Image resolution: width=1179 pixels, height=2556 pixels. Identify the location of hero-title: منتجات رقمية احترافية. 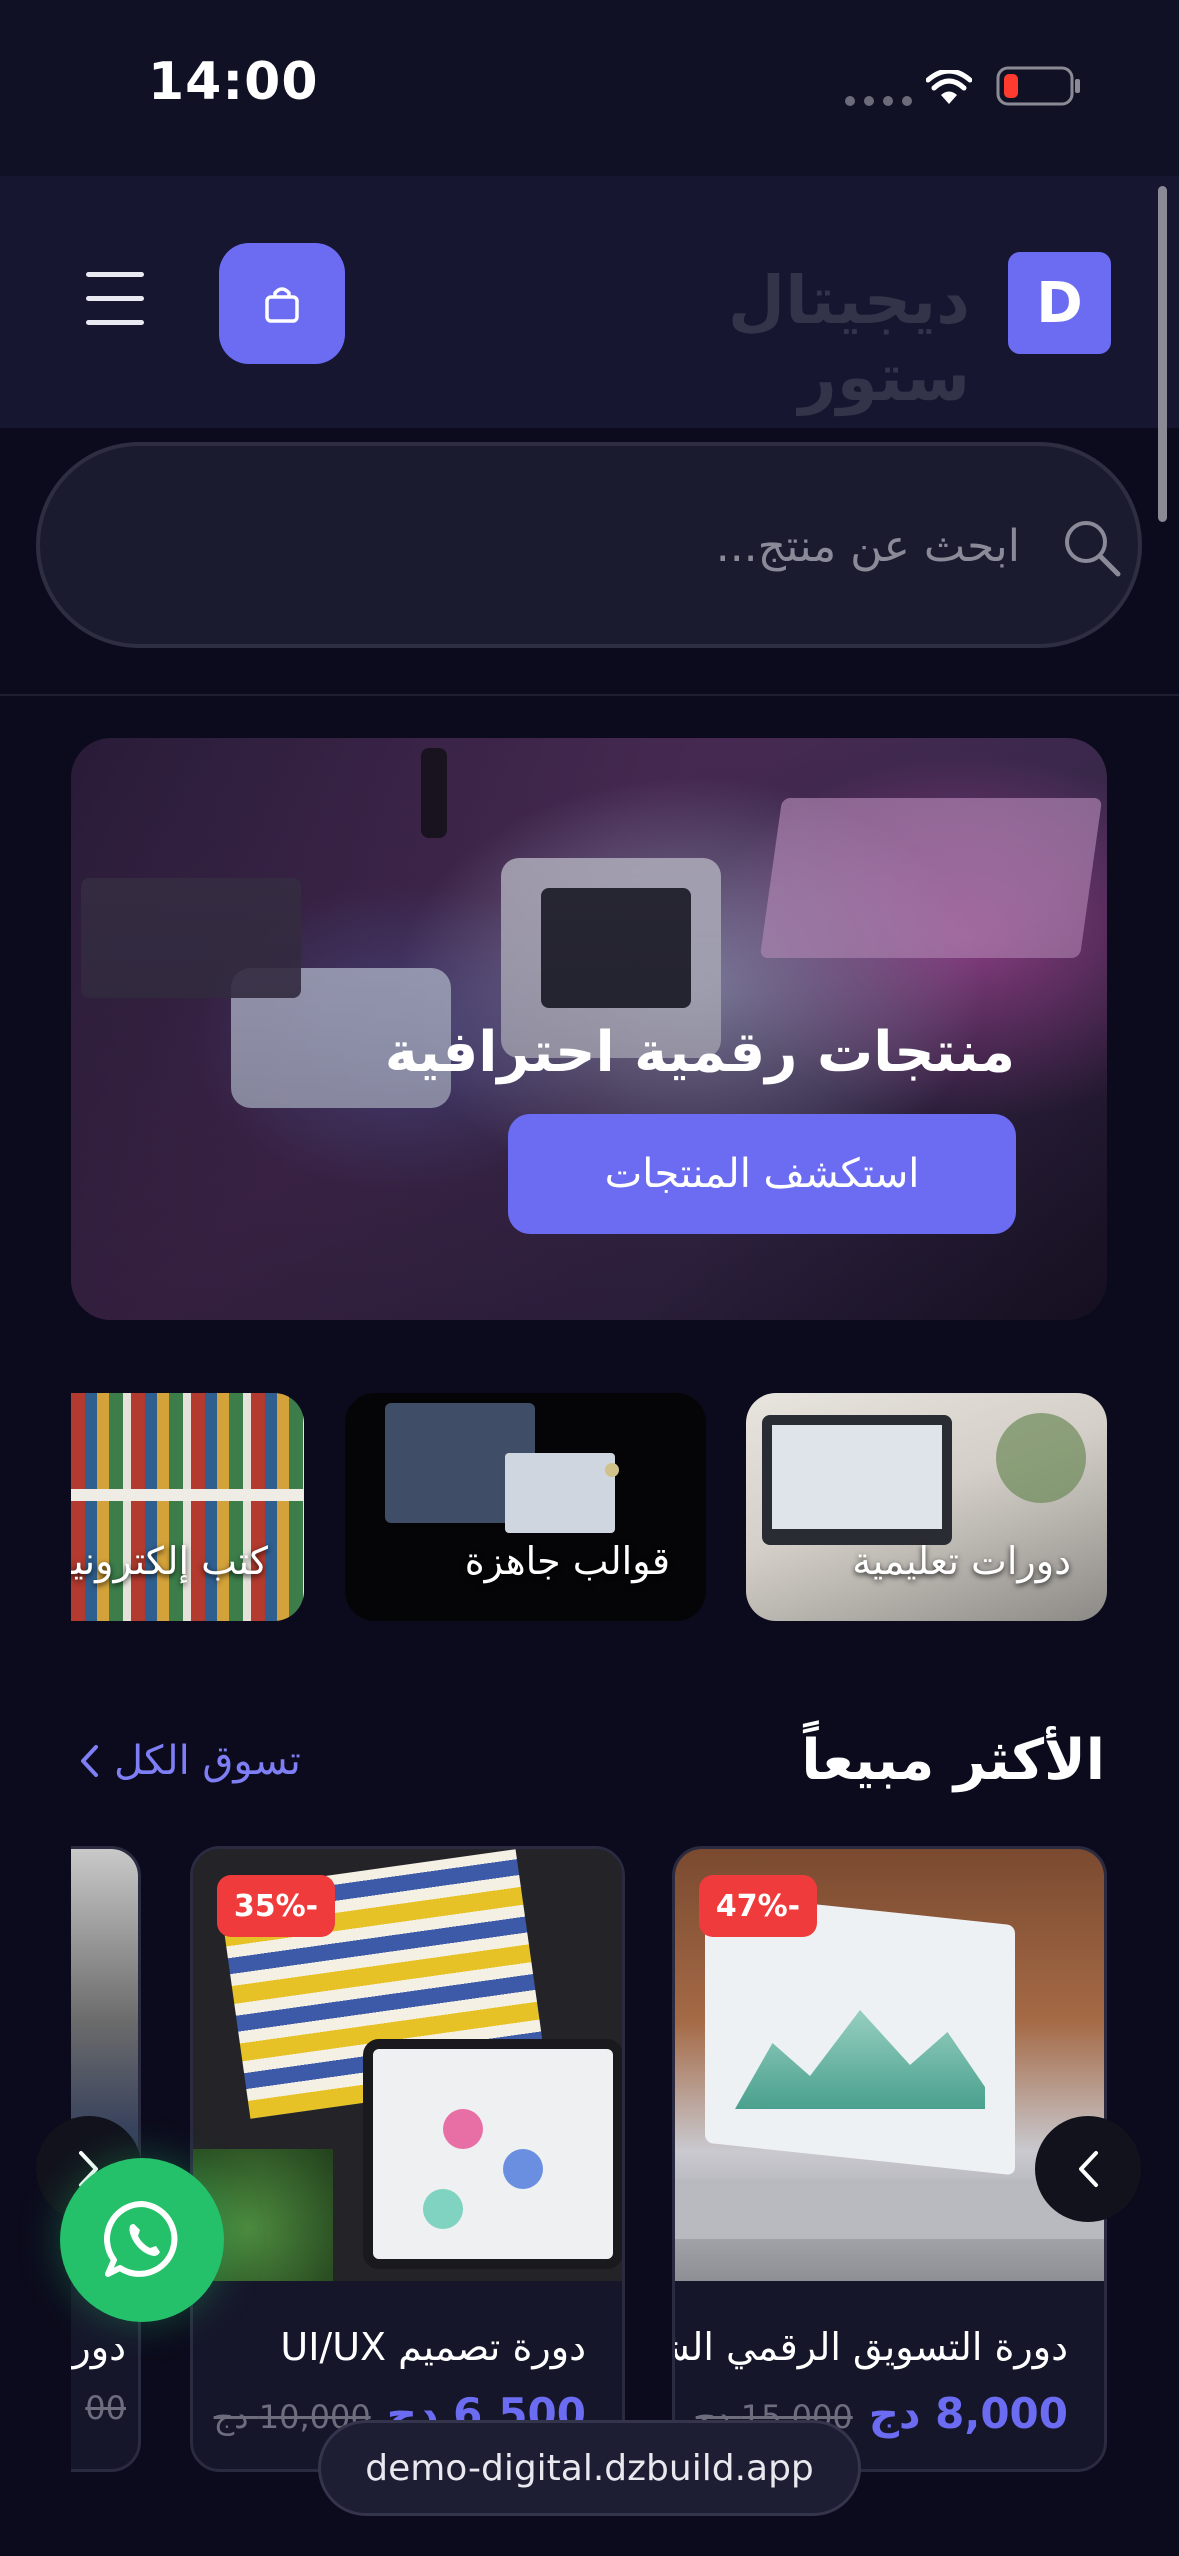
(699, 1052).